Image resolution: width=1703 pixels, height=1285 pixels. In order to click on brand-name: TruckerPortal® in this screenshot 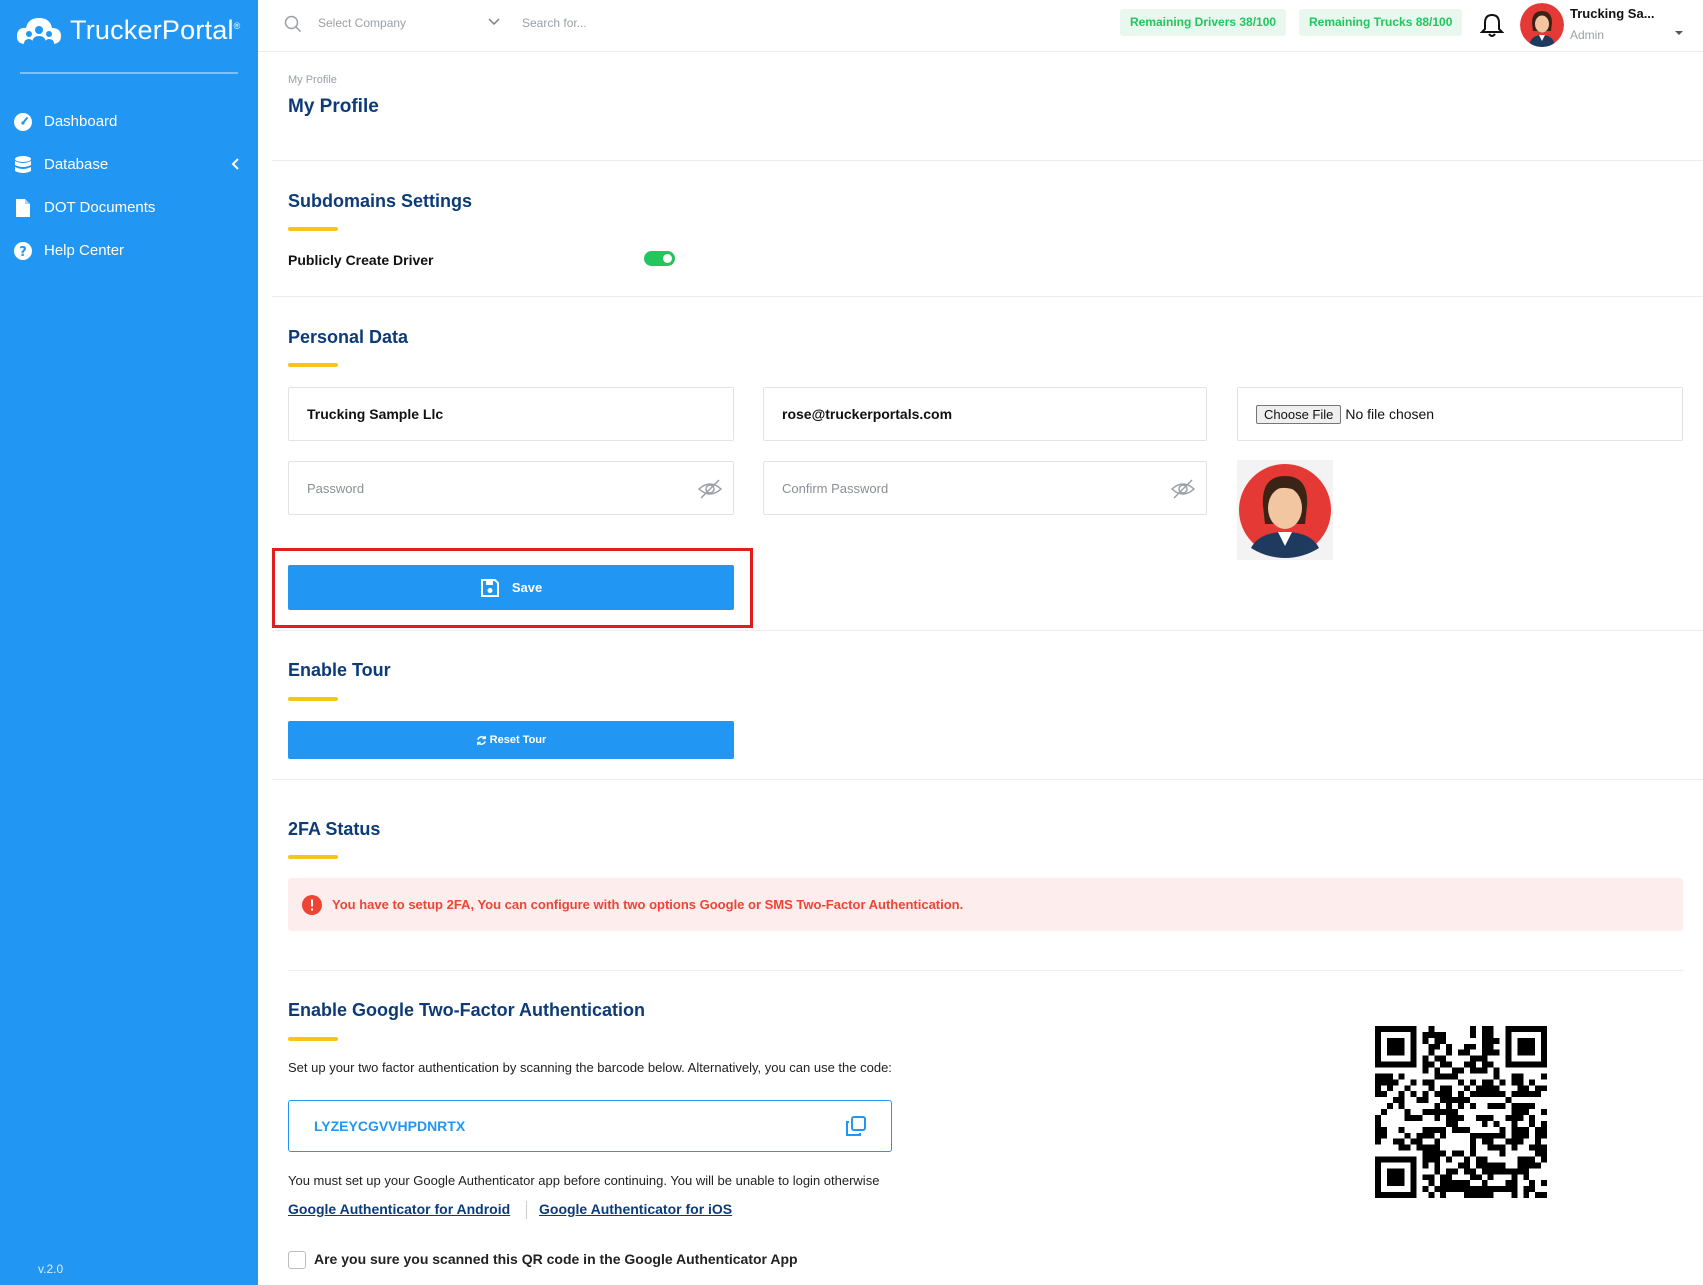, I will do `click(155, 29)`.